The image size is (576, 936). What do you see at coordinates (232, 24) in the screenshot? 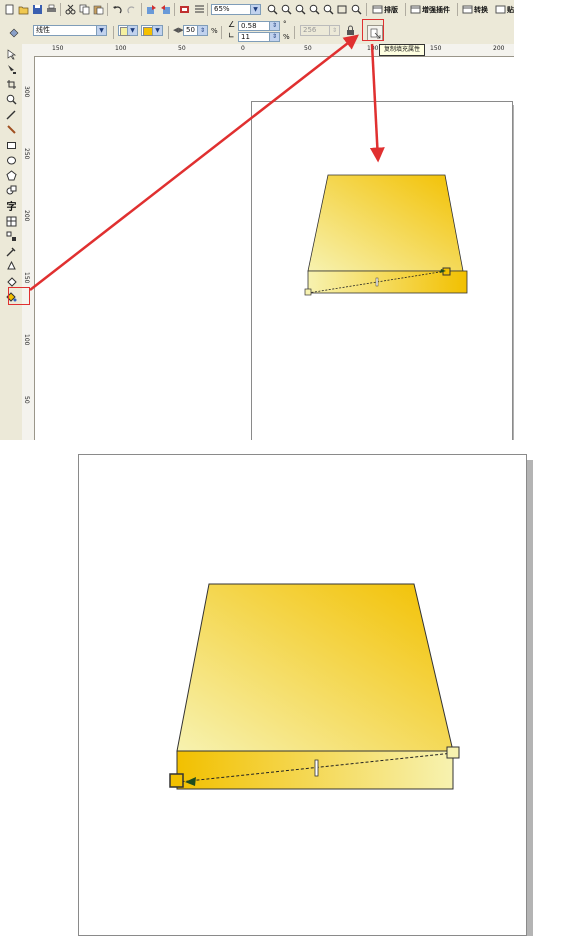
I see `angle-icon: ∠` at bounding box center [232, 24].